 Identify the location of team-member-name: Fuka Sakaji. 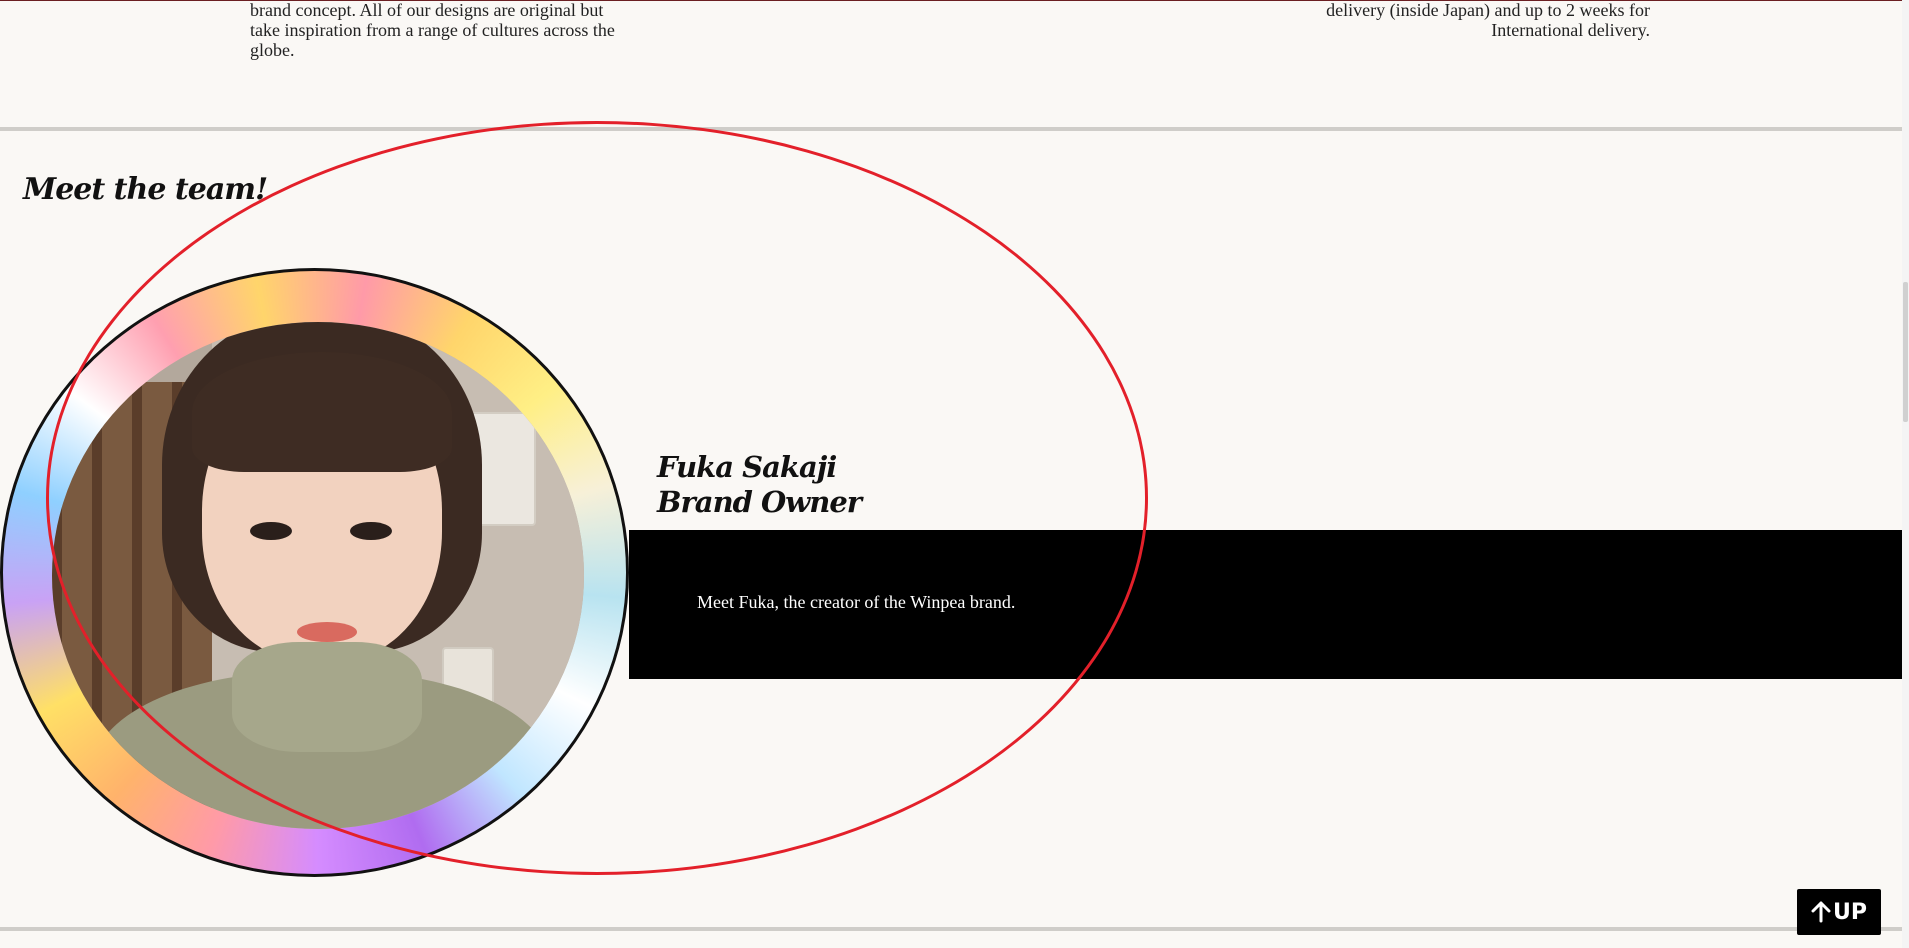
(747, 467).